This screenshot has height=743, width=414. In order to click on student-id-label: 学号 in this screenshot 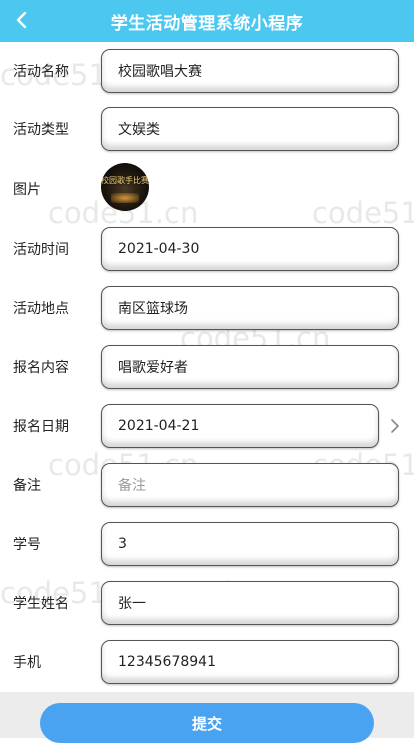, I will do `click(27, 545)`.